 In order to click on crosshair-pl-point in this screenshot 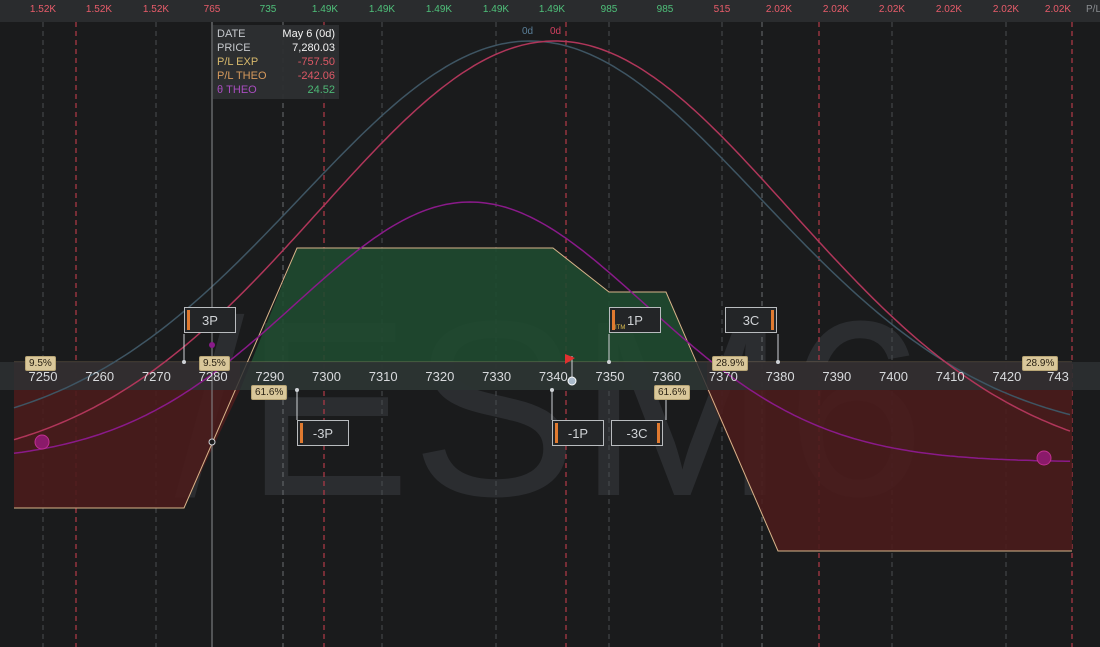, I will do `click(212, 442)`.